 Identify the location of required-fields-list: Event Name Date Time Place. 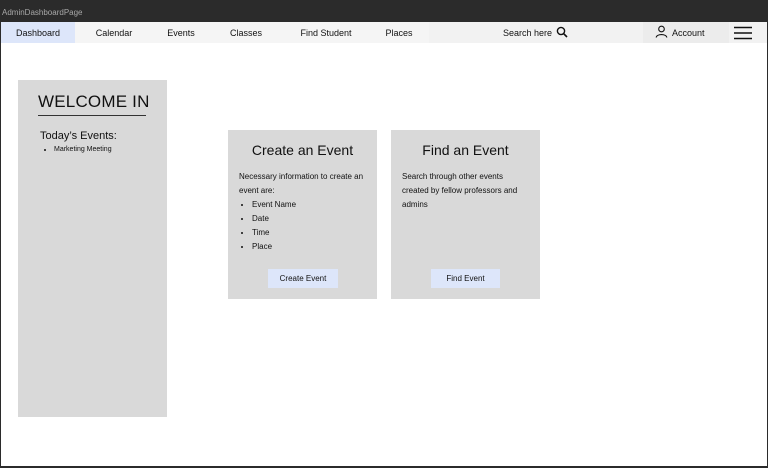
(303, 226).